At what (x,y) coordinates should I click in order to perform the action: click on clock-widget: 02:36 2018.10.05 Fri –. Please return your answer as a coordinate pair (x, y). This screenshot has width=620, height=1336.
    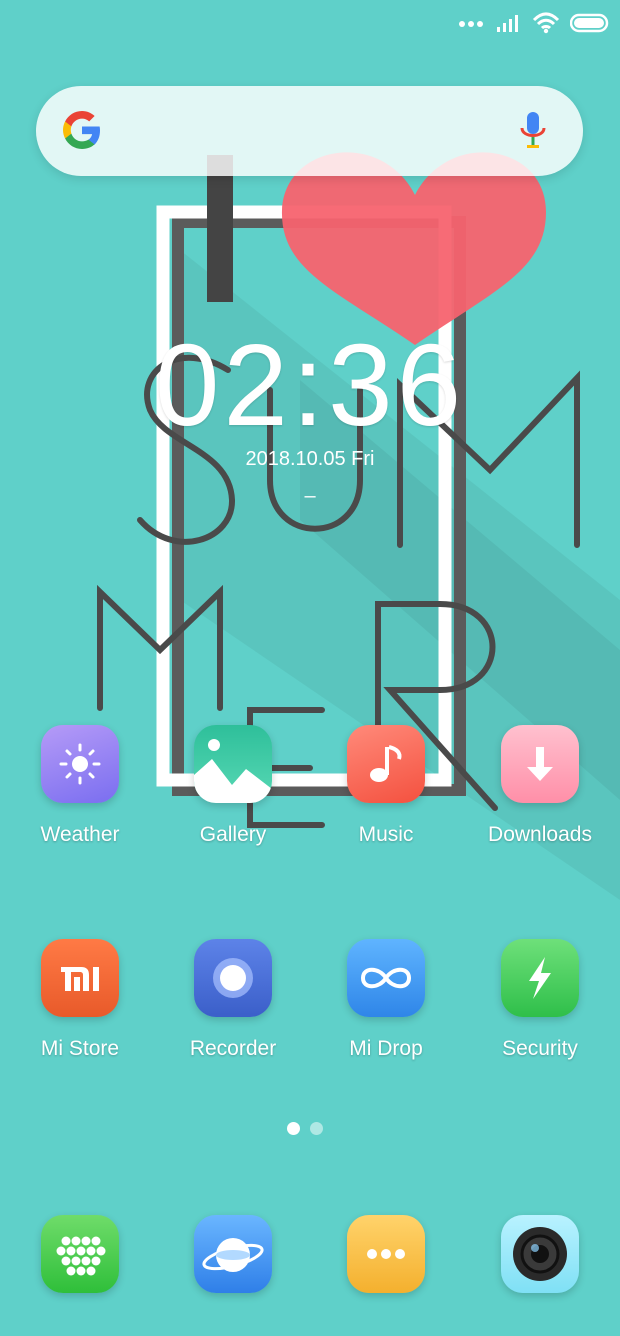
    Looking at the image, I should click on (310, 413).